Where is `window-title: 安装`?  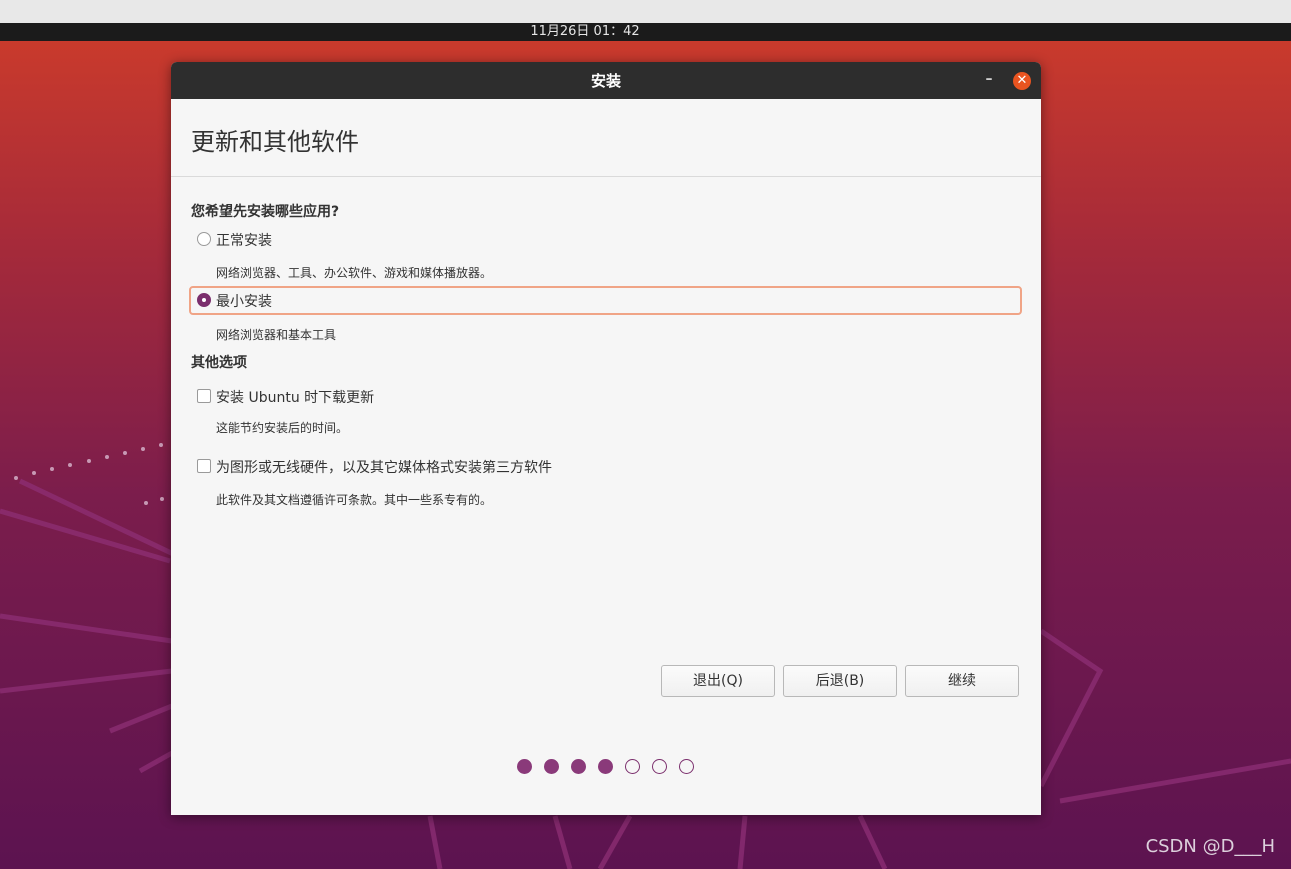 window-title: 安装 is located at coordinates (605, 81).